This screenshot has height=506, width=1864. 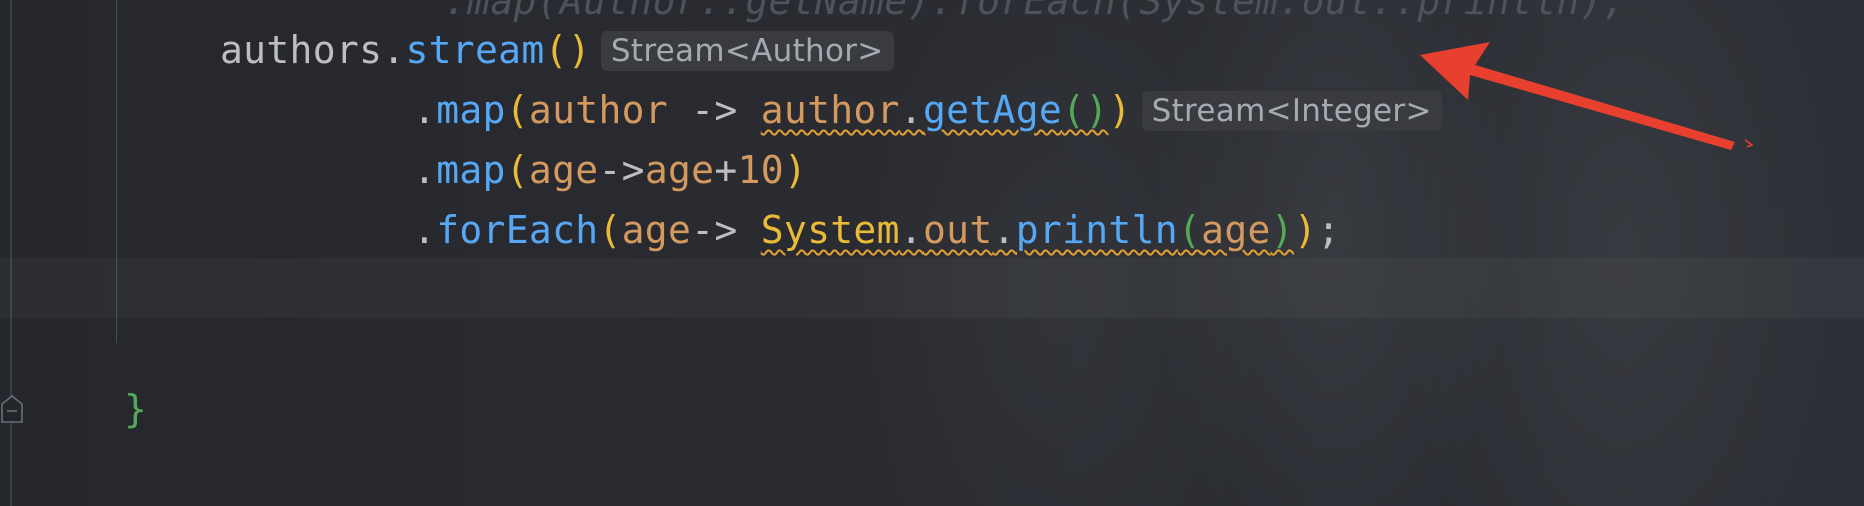 What do you see at coordinates (475, 50) in the screenshot?
I see `method-stream: stream` at bounding box center [475, 50].